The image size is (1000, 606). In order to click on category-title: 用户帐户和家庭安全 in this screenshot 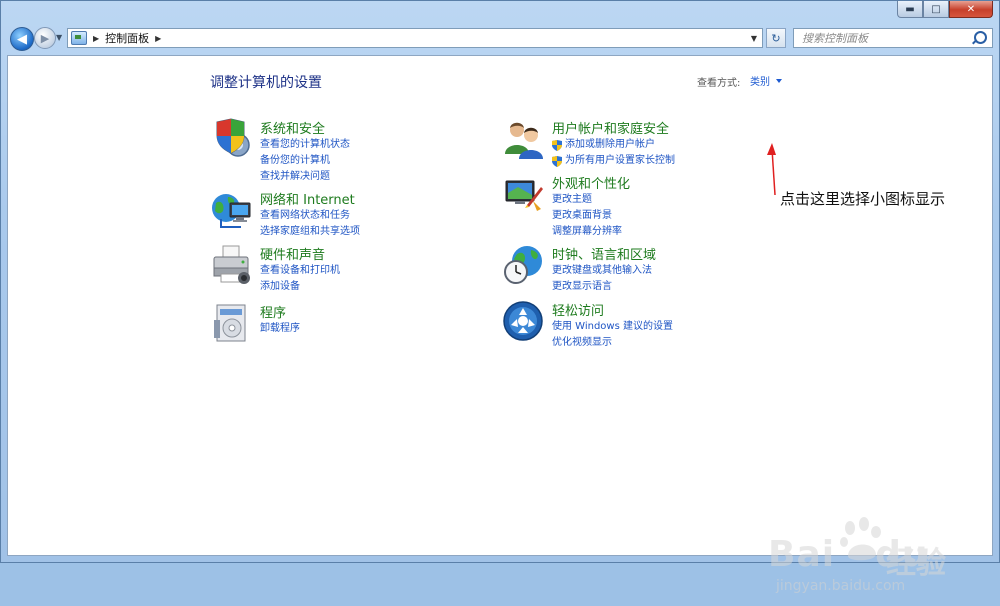, I will do `click(610, 127)`.